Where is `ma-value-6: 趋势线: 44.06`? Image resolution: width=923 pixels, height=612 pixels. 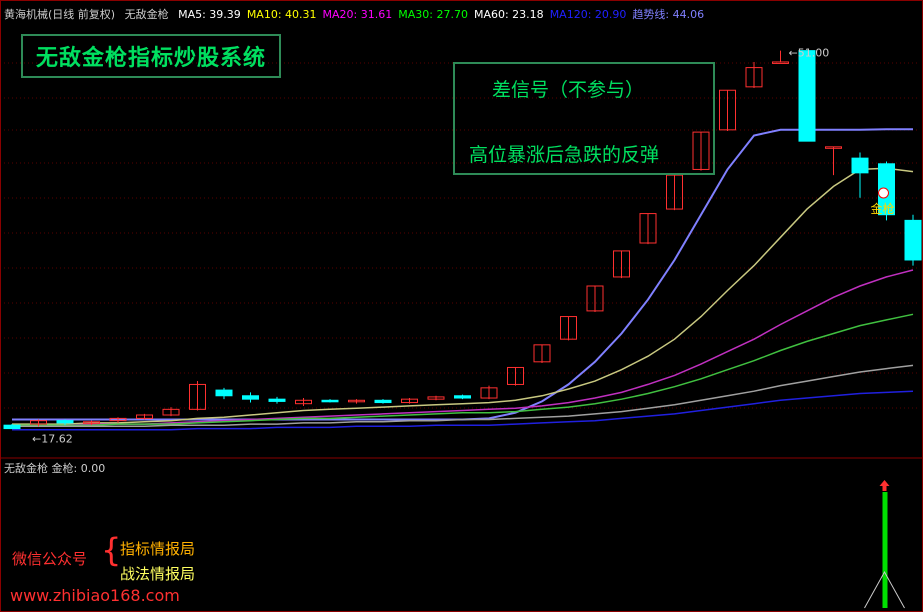
ma-value-6: 趋势线: 44.06 is located at coordinates (668, 14).